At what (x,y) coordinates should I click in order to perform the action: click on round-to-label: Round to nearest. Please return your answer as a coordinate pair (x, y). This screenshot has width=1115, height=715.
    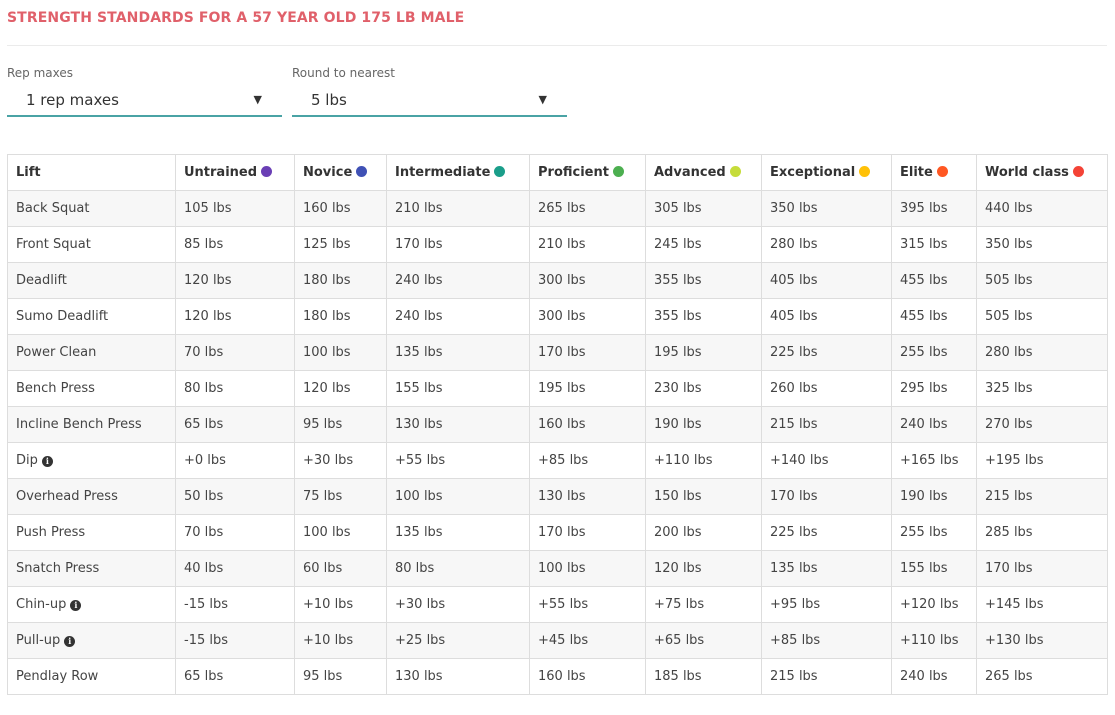
    Looking at the image, I should click on (343, 73).